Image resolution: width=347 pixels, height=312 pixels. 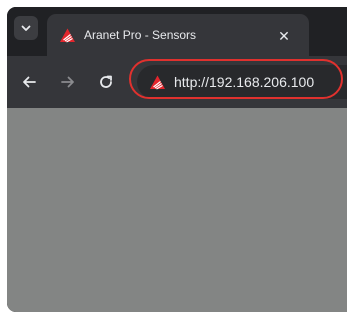 What do you see at coordinates (67, 35) in the screenshot?
I see `aranet-logo-icon` at bounding box center [67, 35].